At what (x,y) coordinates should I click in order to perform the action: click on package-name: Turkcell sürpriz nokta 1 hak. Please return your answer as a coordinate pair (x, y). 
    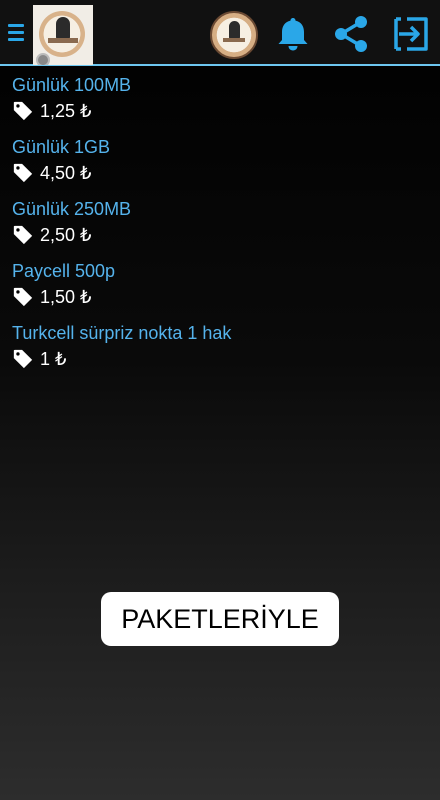
    Looking at the image, I should click on (122, 333).